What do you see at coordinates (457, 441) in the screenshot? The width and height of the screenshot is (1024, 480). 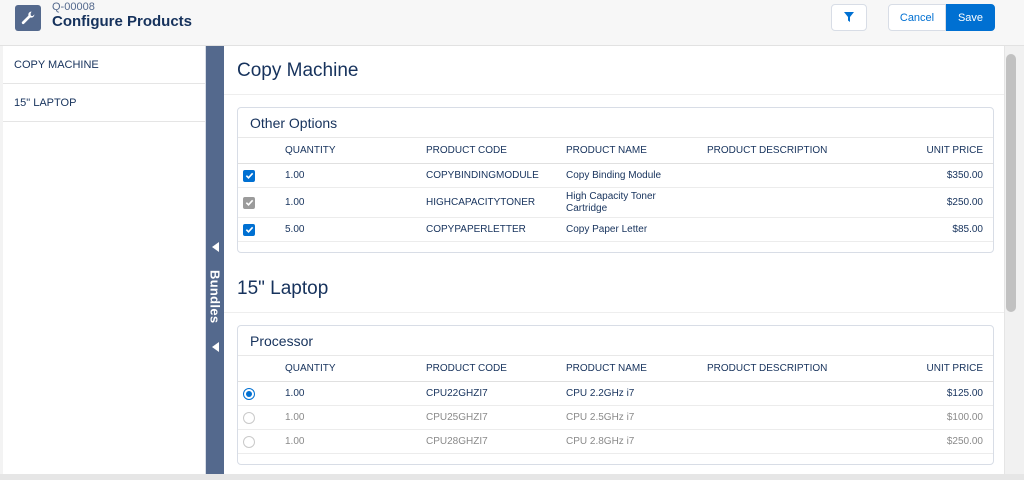 I see `product-code-cell: CPU28GHZI7` at bounding box center [457, 441].